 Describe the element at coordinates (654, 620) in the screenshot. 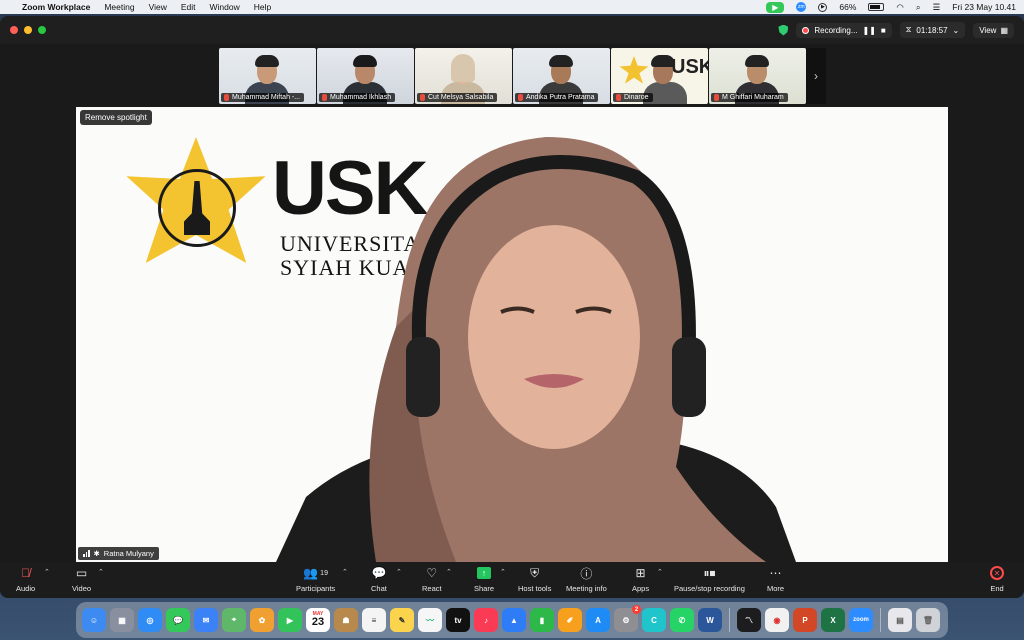

I see `canva-icon: C` at that location.